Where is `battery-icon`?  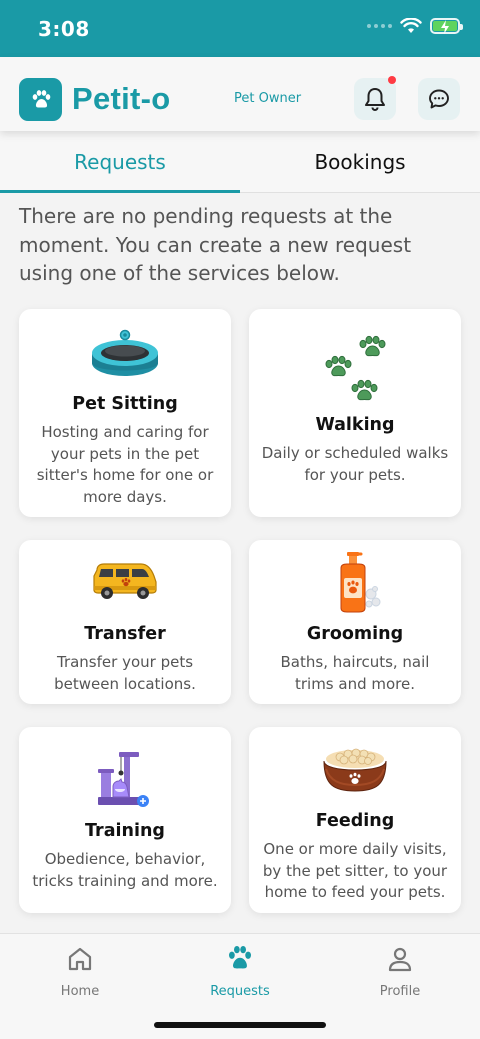 battery-icon is located at coordinates (446, 26).